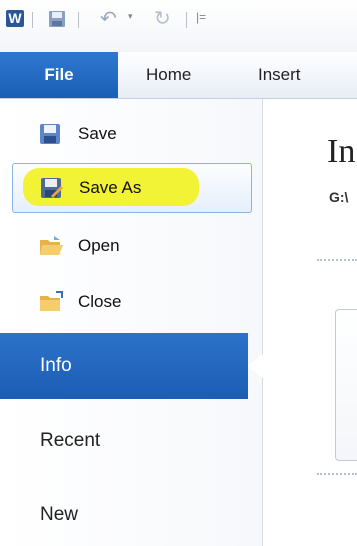 The image size is (357, 546). I want to click on open-label: Open, so click(99, 245).